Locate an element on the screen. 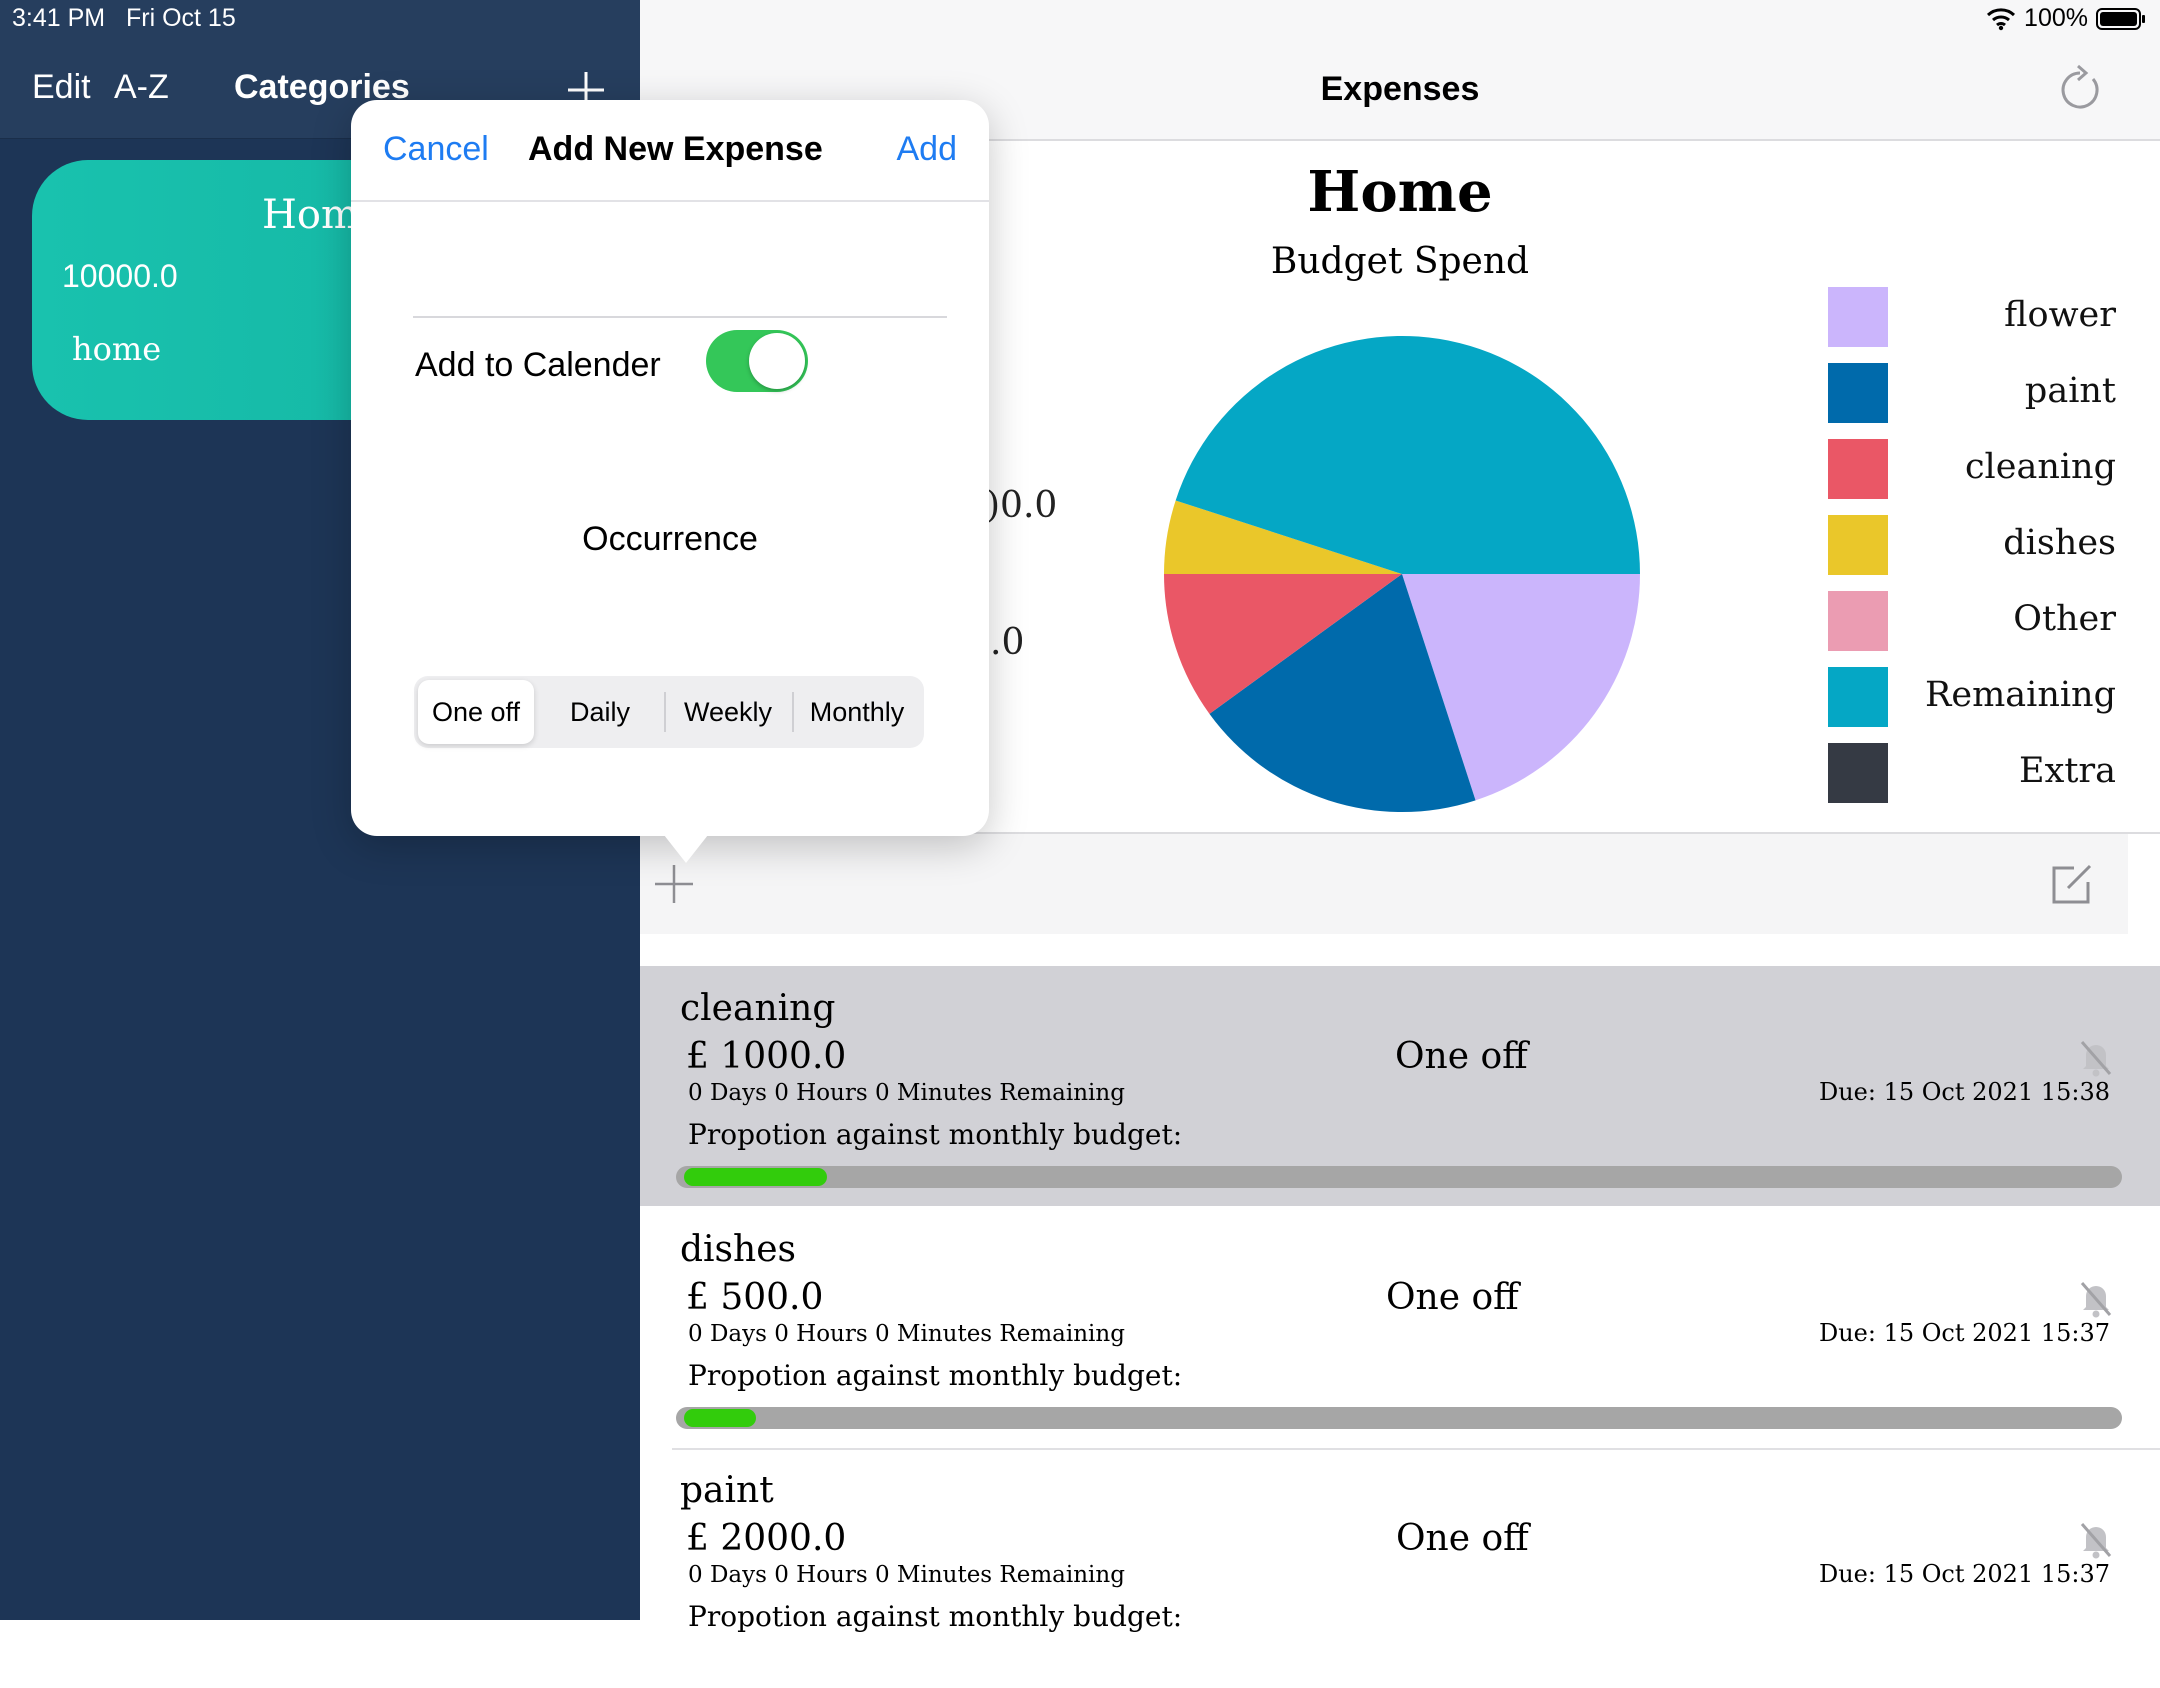  card-value-partial: .0 is located at coordinates (1007, 642).